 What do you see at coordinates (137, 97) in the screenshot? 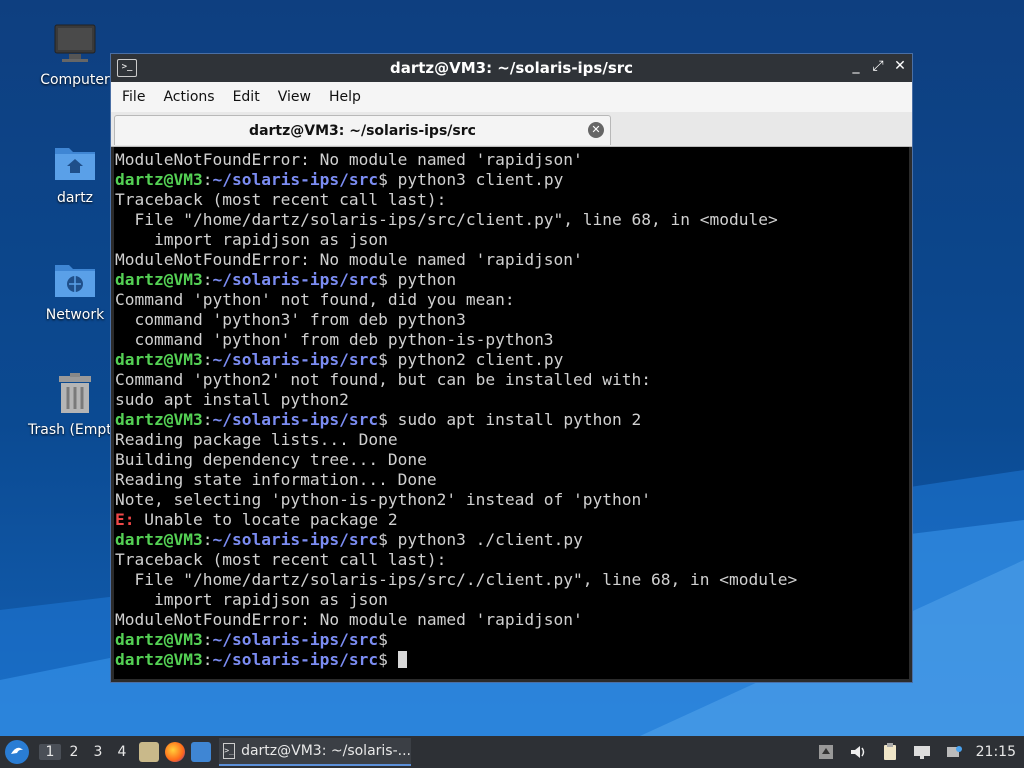
I see `menu-file: File` at bounding box center [137, 97].